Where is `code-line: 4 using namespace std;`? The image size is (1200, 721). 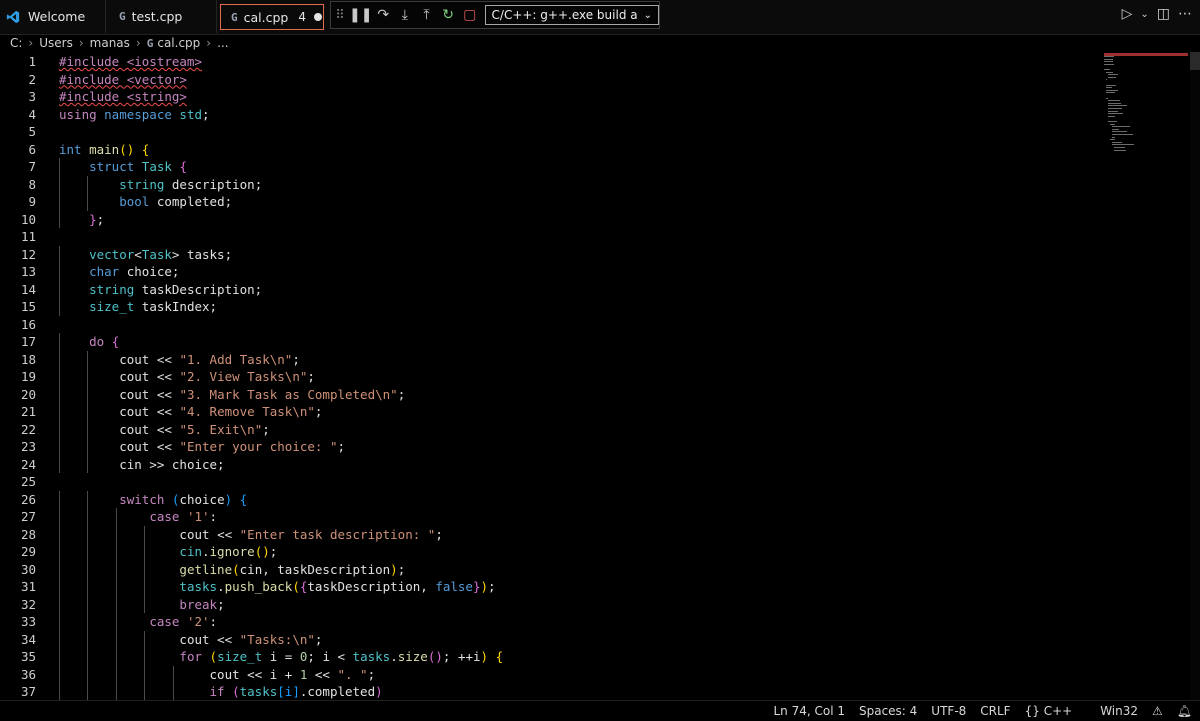
code-line: 4 using namespace std; is located at coordinates (550, 115).